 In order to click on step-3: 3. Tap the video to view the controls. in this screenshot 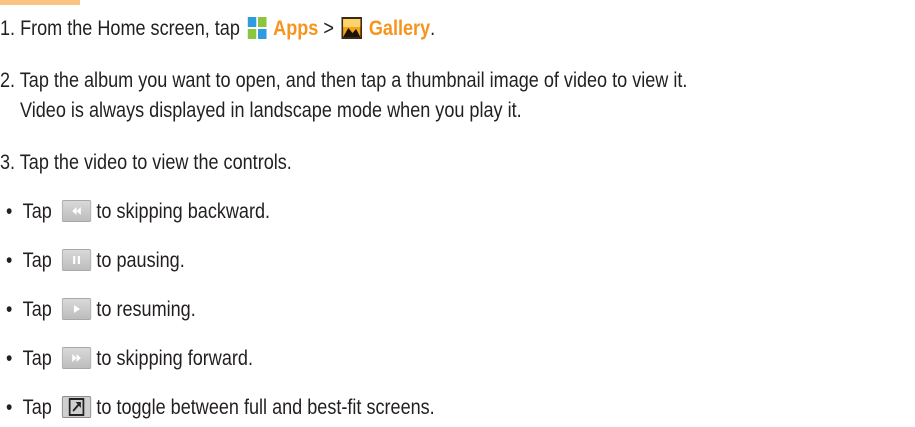, I will do `click(146, 162)`.